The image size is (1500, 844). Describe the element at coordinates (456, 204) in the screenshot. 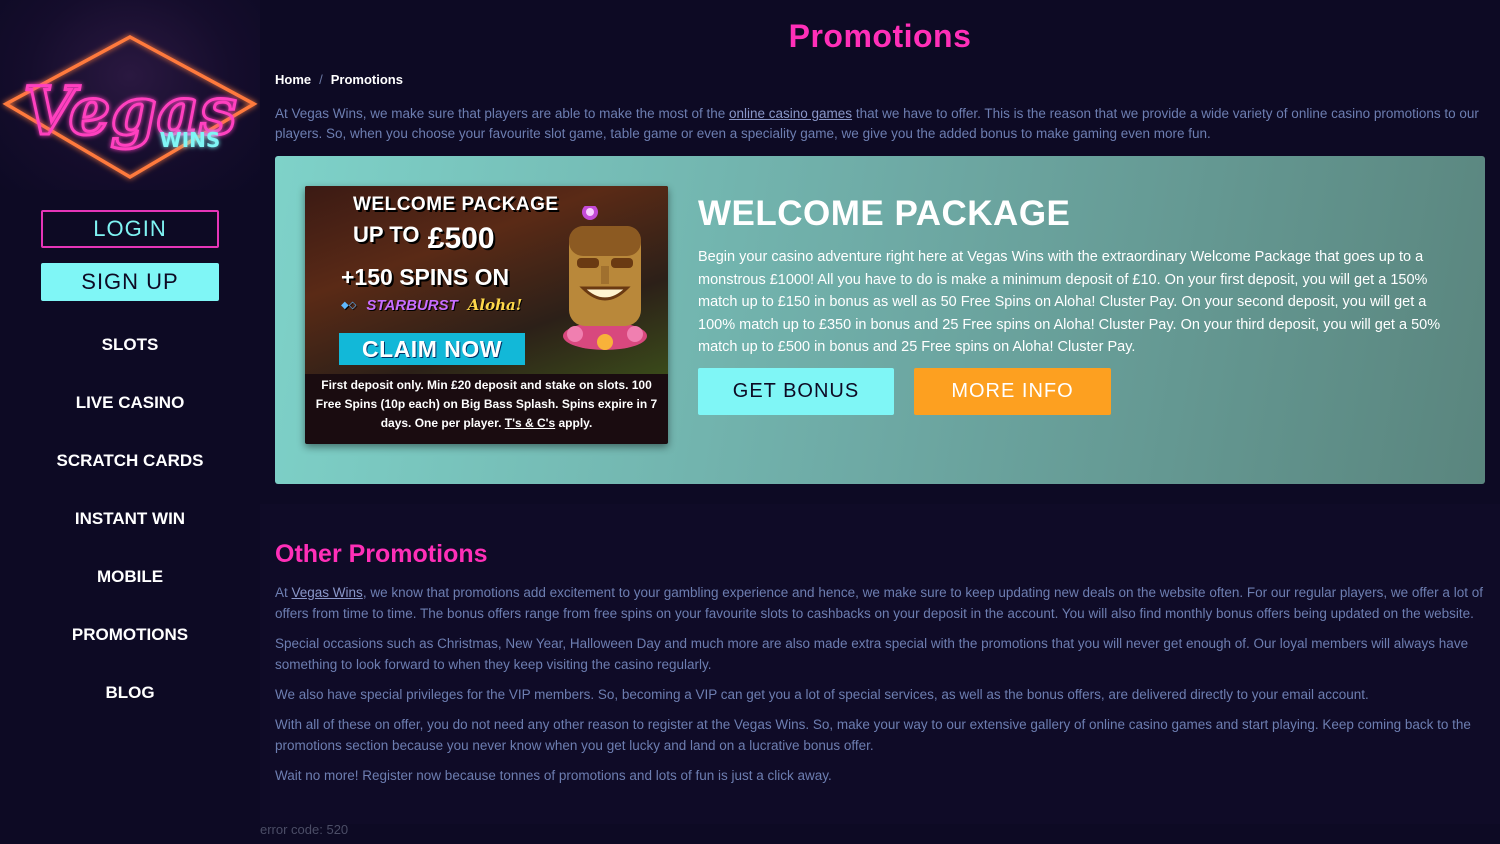

I see `banner-heading: WELCOME PACKAGE` at that location.